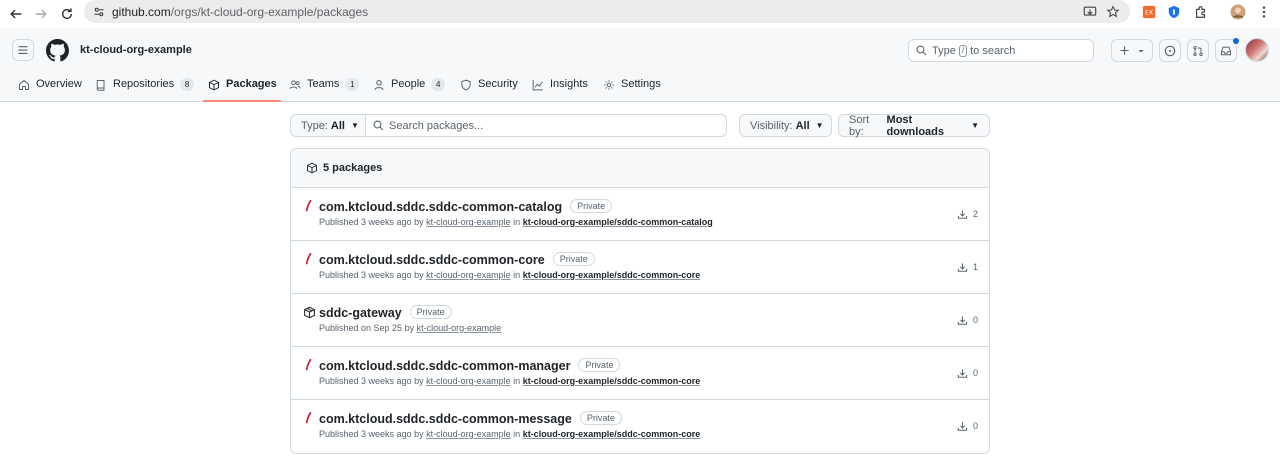 This screenshot has width=1280, height=466. What do you see at coordinates (1141, 51) in the screenshot?
I see `chevron-down-icon` at bounding box center [1141, 51].